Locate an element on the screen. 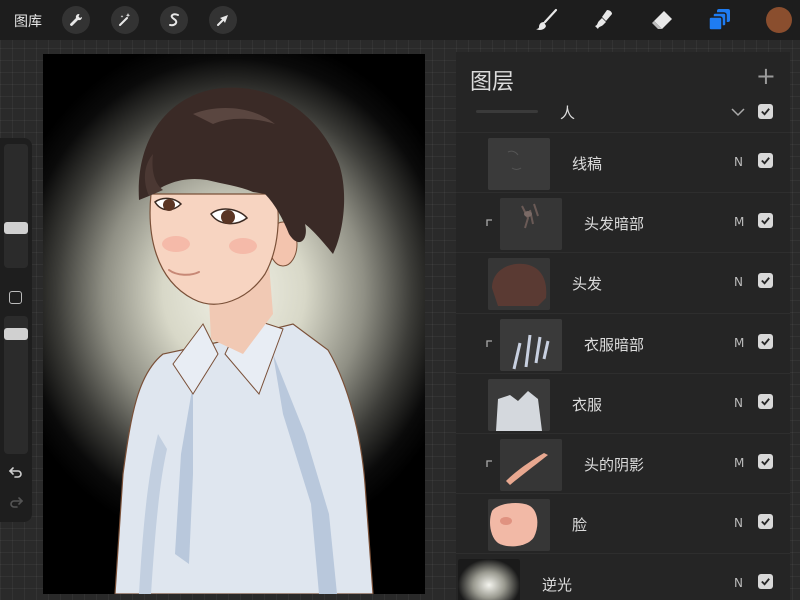 This screenshot has height=600, width=800. layer-name: 头发暗部 is located at coordinates (614, 224).